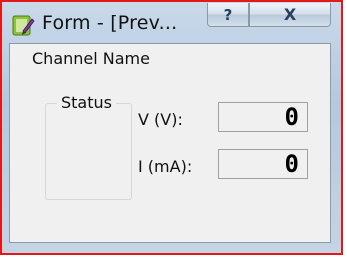  What do you see at coordinates (263, 117) in the screenshot?
I see `voltage-field: 0` at bounding box center [263, 117].